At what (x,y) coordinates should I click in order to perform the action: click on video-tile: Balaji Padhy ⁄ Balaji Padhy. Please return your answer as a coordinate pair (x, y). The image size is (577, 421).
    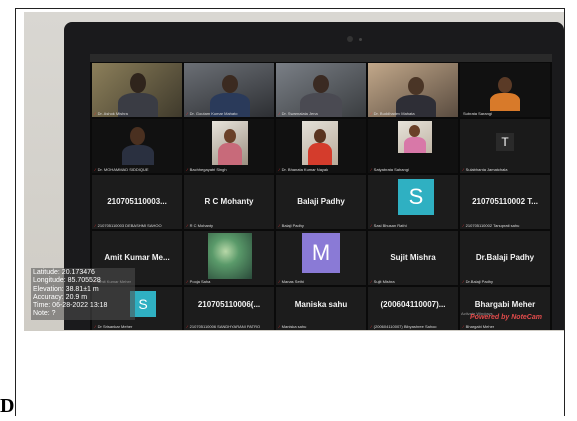
    Looking at the image, I should click on (321, 202).